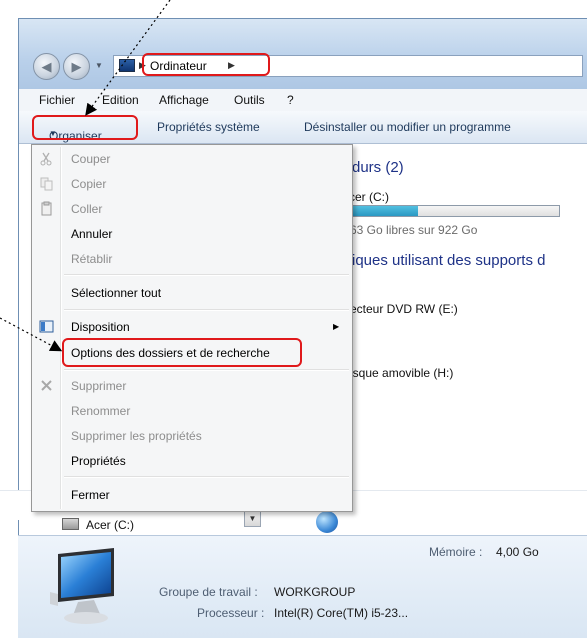  Describe the element at coordinates (384, 211) in the screenshot. I see `drive-c-usage-fill` at that location.